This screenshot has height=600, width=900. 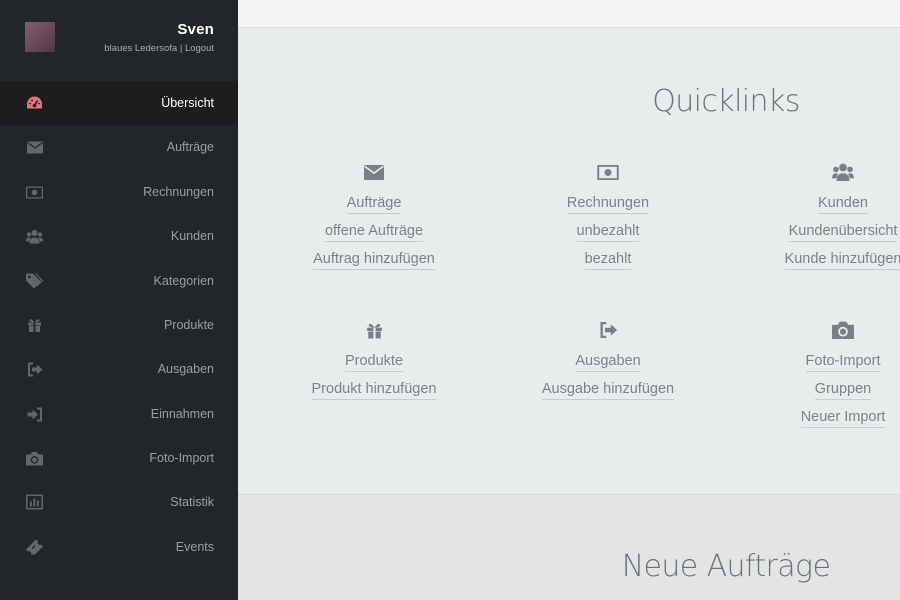 What do you see at coordinates (34, 547) in the screenshot?
I see `ticket-icon` at bounding box center [34, 547].